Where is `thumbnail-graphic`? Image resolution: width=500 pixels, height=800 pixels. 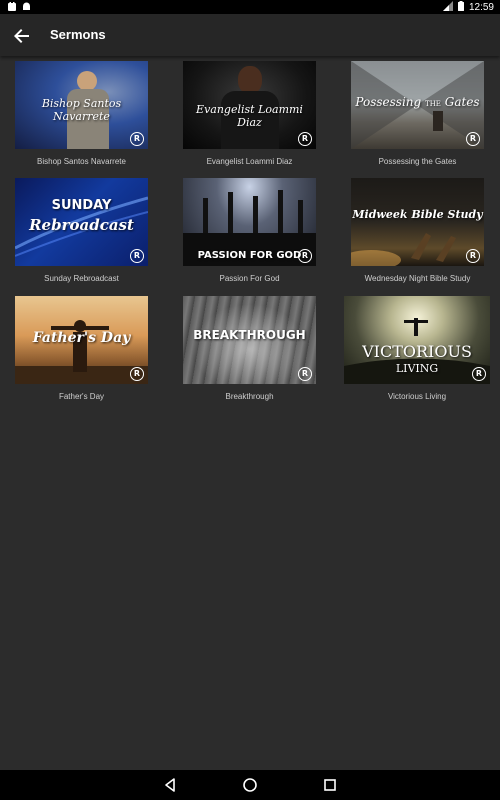 thumbnail-graphic is located at coordinates (403, 249).